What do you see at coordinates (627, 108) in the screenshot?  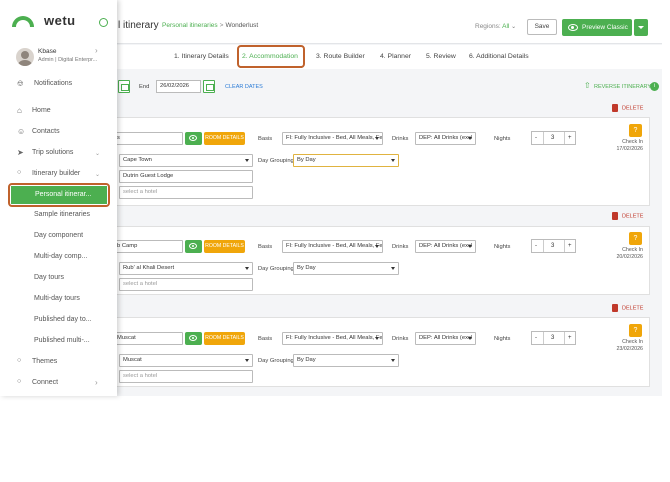 I see `delete-stop-1: DELETE` at bounding box center [627, 108].